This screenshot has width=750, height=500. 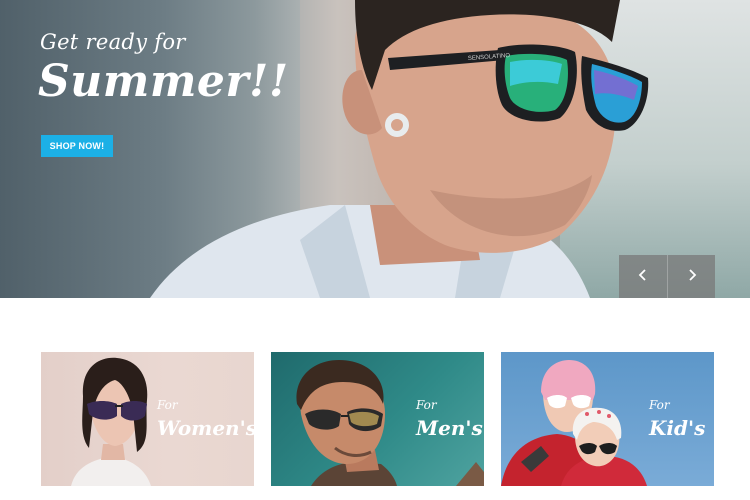 I want to click on chevron-left-icon, so click(x=643, y=277).